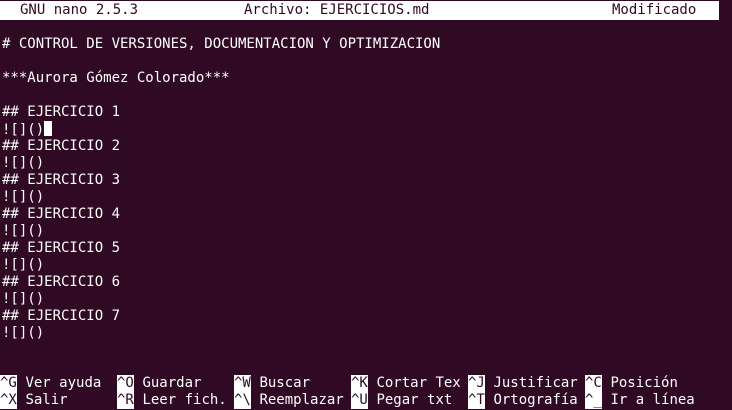  I want to click on text-cursor, so click(48, 128).